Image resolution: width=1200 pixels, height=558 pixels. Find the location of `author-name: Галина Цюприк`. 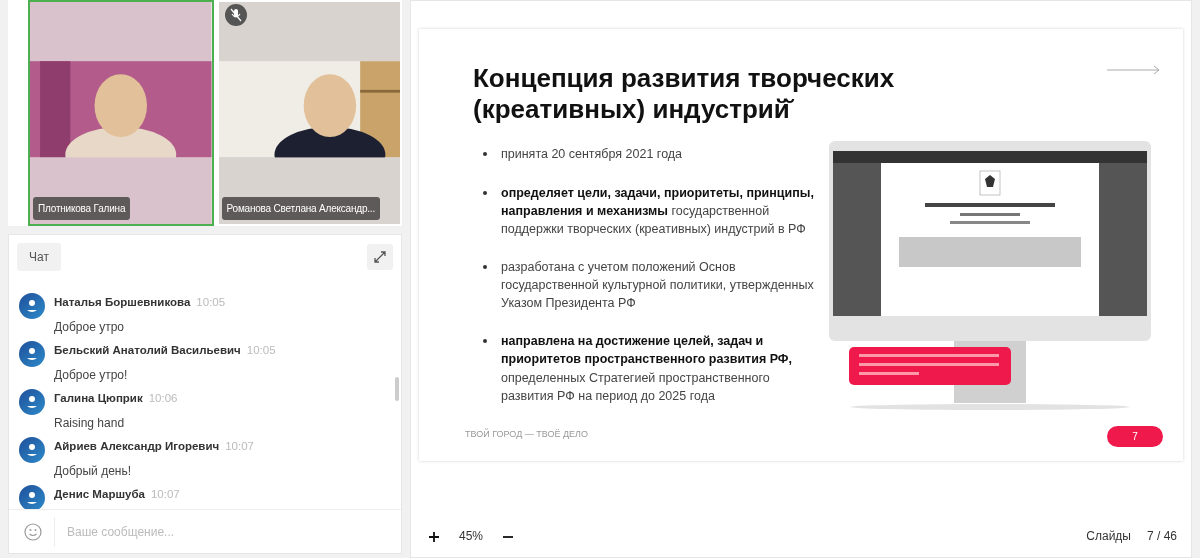

author-name: Галина Цюприк is located at coordinates (98, 398).